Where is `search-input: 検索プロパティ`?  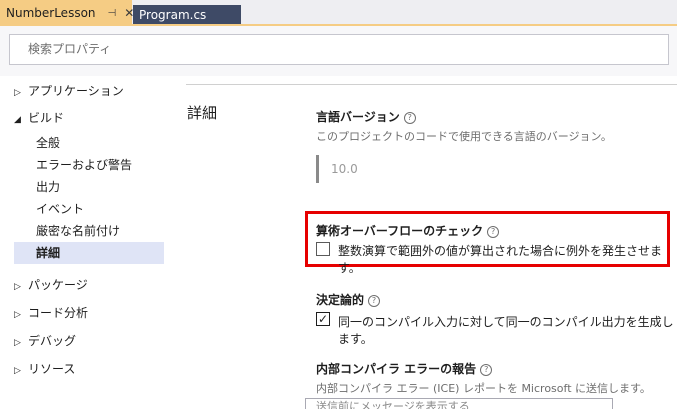
search-input: 検索プロパティ is located at coordinates (339, 49).